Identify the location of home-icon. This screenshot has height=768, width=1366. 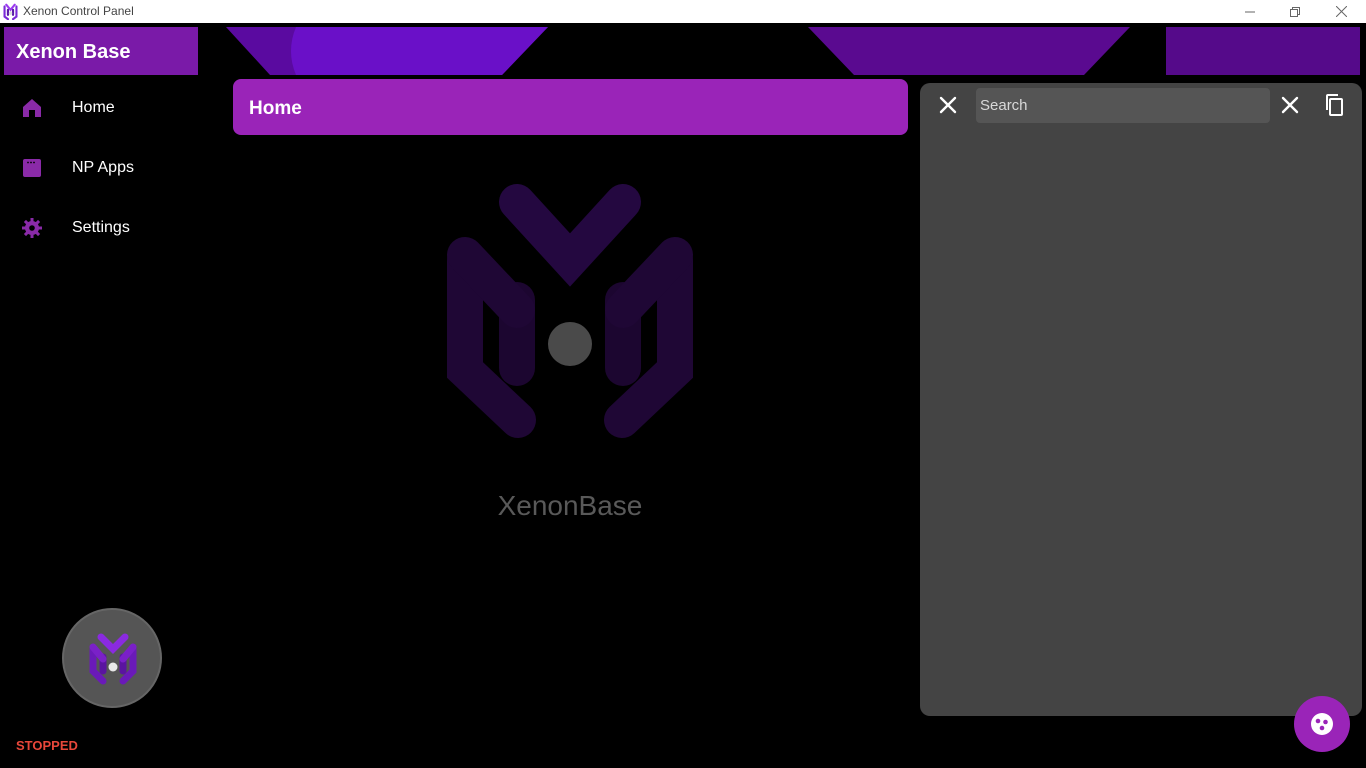
(32, 108).